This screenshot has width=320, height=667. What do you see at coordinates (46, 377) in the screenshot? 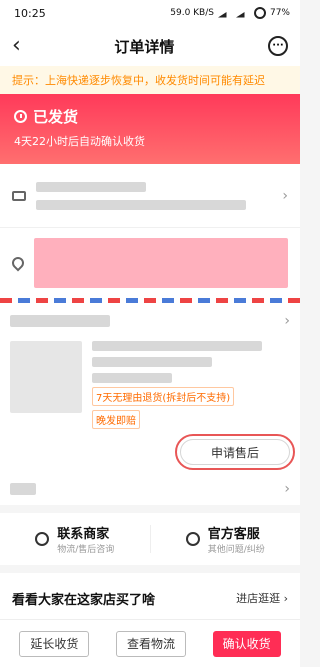
I see `goods-thumbnail` at bounding box center [46, 377].